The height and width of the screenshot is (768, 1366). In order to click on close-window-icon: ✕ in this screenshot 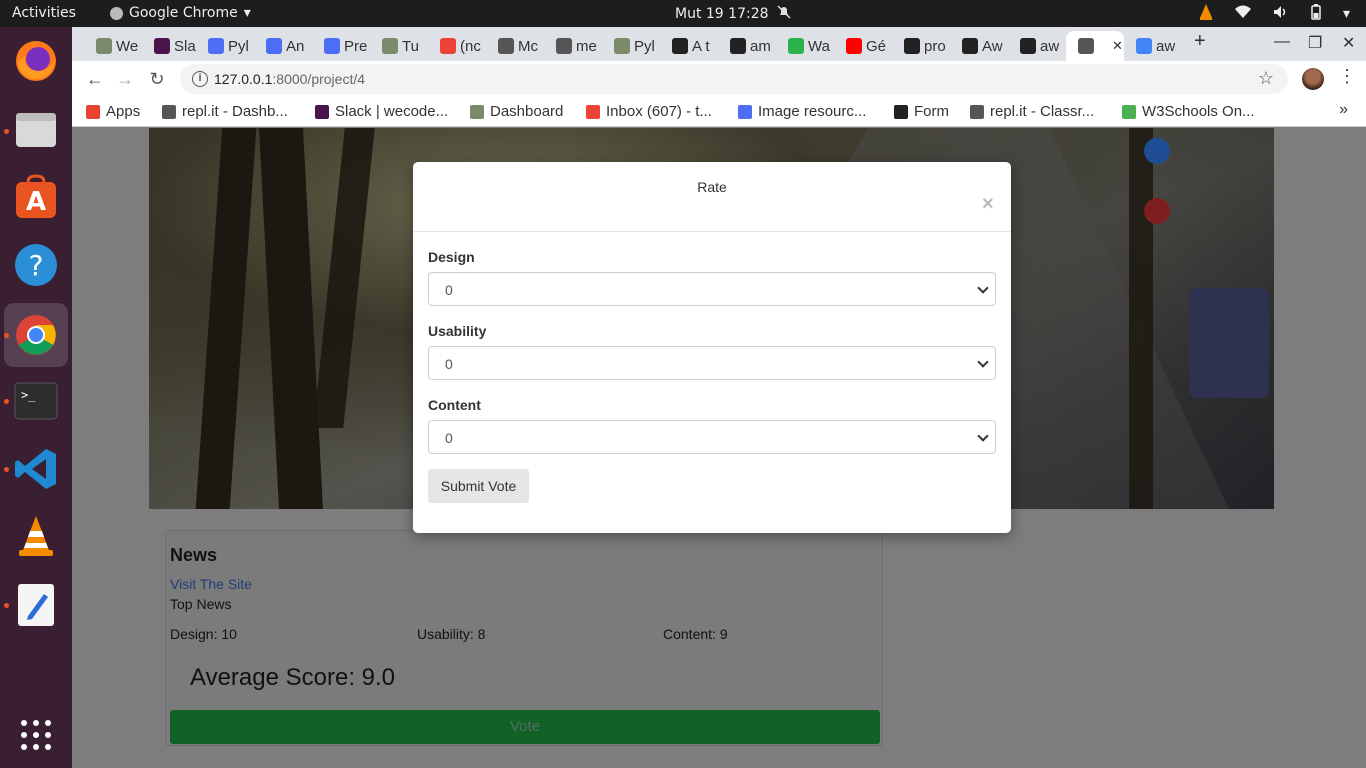, I will do `click(1348, 43)`.